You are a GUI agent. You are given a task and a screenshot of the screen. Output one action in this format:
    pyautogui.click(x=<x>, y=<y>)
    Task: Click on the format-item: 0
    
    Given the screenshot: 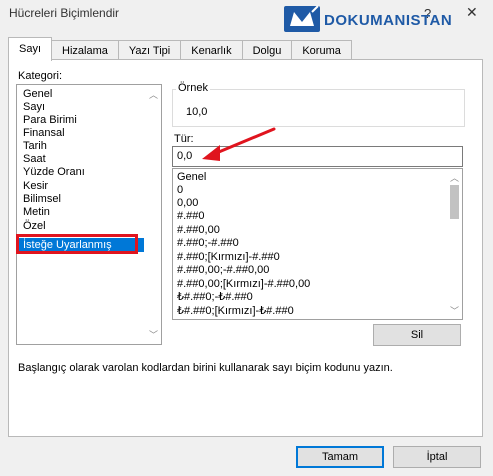 What is the action you would take?
    pyautogui.click(x=180, y=190)
    